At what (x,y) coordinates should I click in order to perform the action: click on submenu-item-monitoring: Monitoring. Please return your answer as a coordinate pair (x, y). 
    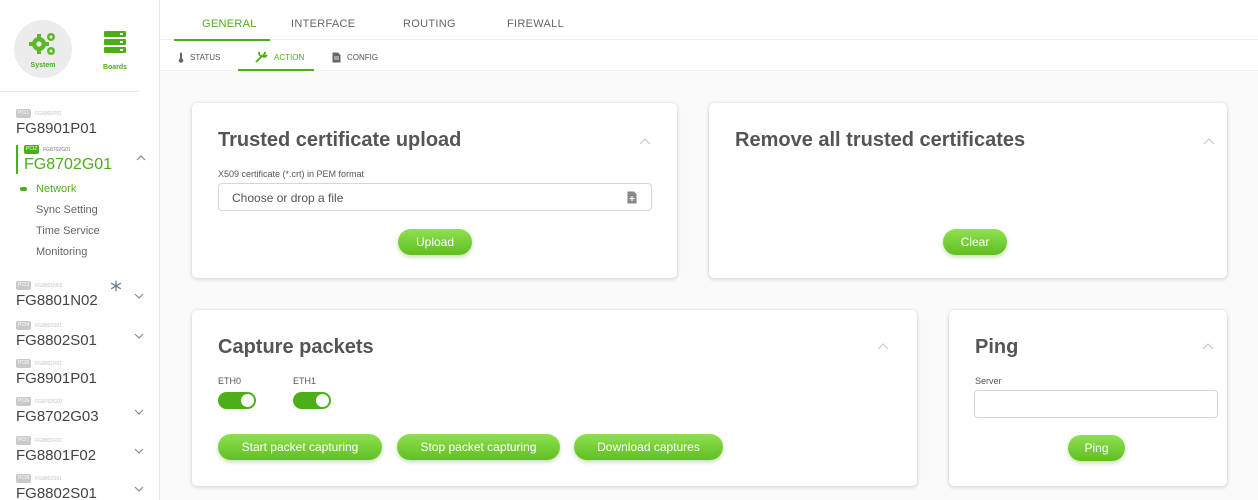
    Looking at the image, I should click on (85, 255).